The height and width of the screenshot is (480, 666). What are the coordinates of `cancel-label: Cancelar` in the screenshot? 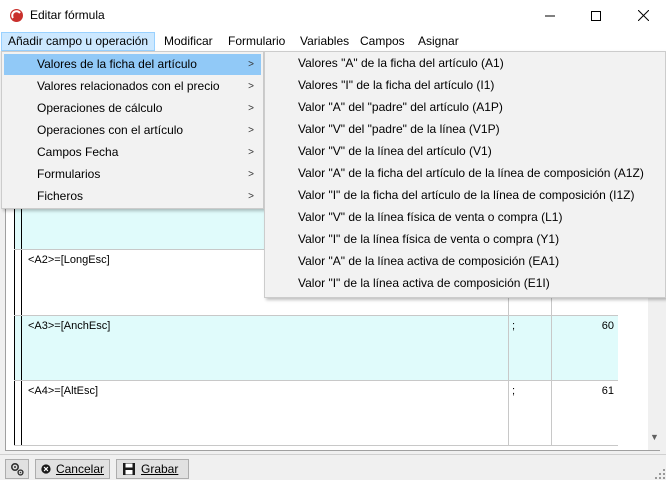 It's located at (79, 469).